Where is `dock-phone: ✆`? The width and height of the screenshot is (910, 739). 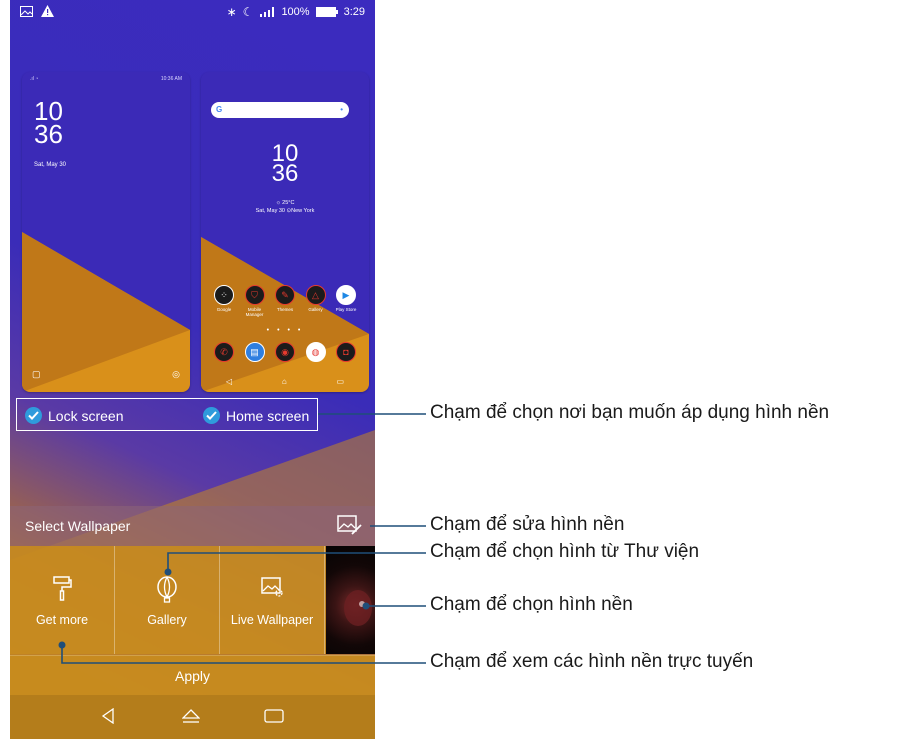 dock-phone: ✆ is located at coordinates (224, 352).